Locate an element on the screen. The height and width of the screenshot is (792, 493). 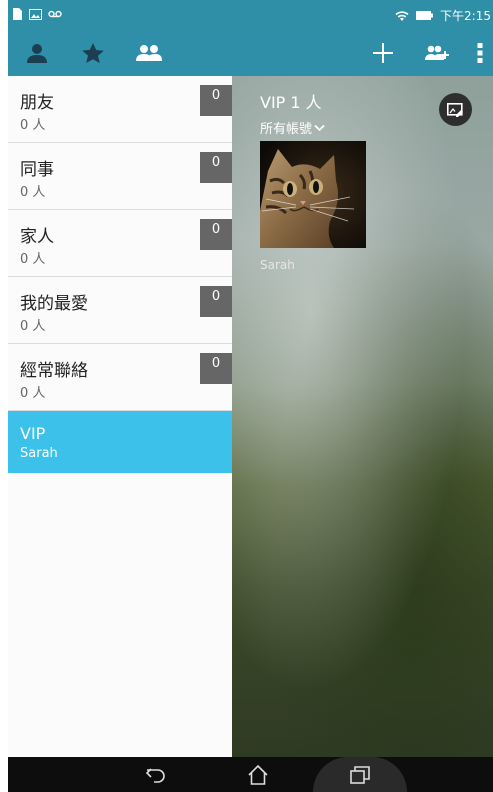
group-item-family: 家人 0 人 0 is located at coordinates (120, 243).